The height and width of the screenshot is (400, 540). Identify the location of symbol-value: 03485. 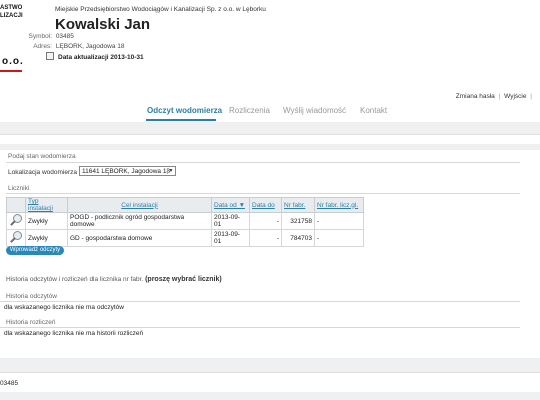
(64, 36).